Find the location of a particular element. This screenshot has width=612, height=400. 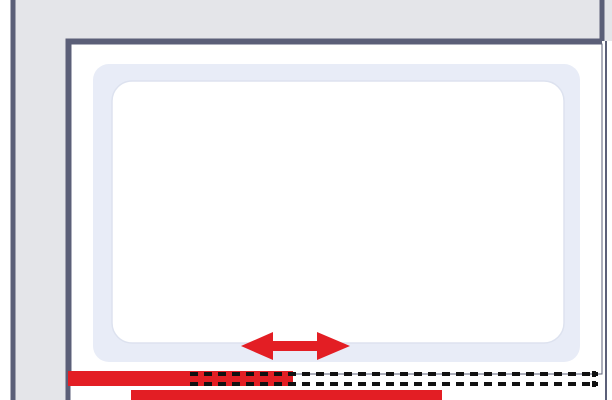

fixed-panel is located at coordinates (180, 378).